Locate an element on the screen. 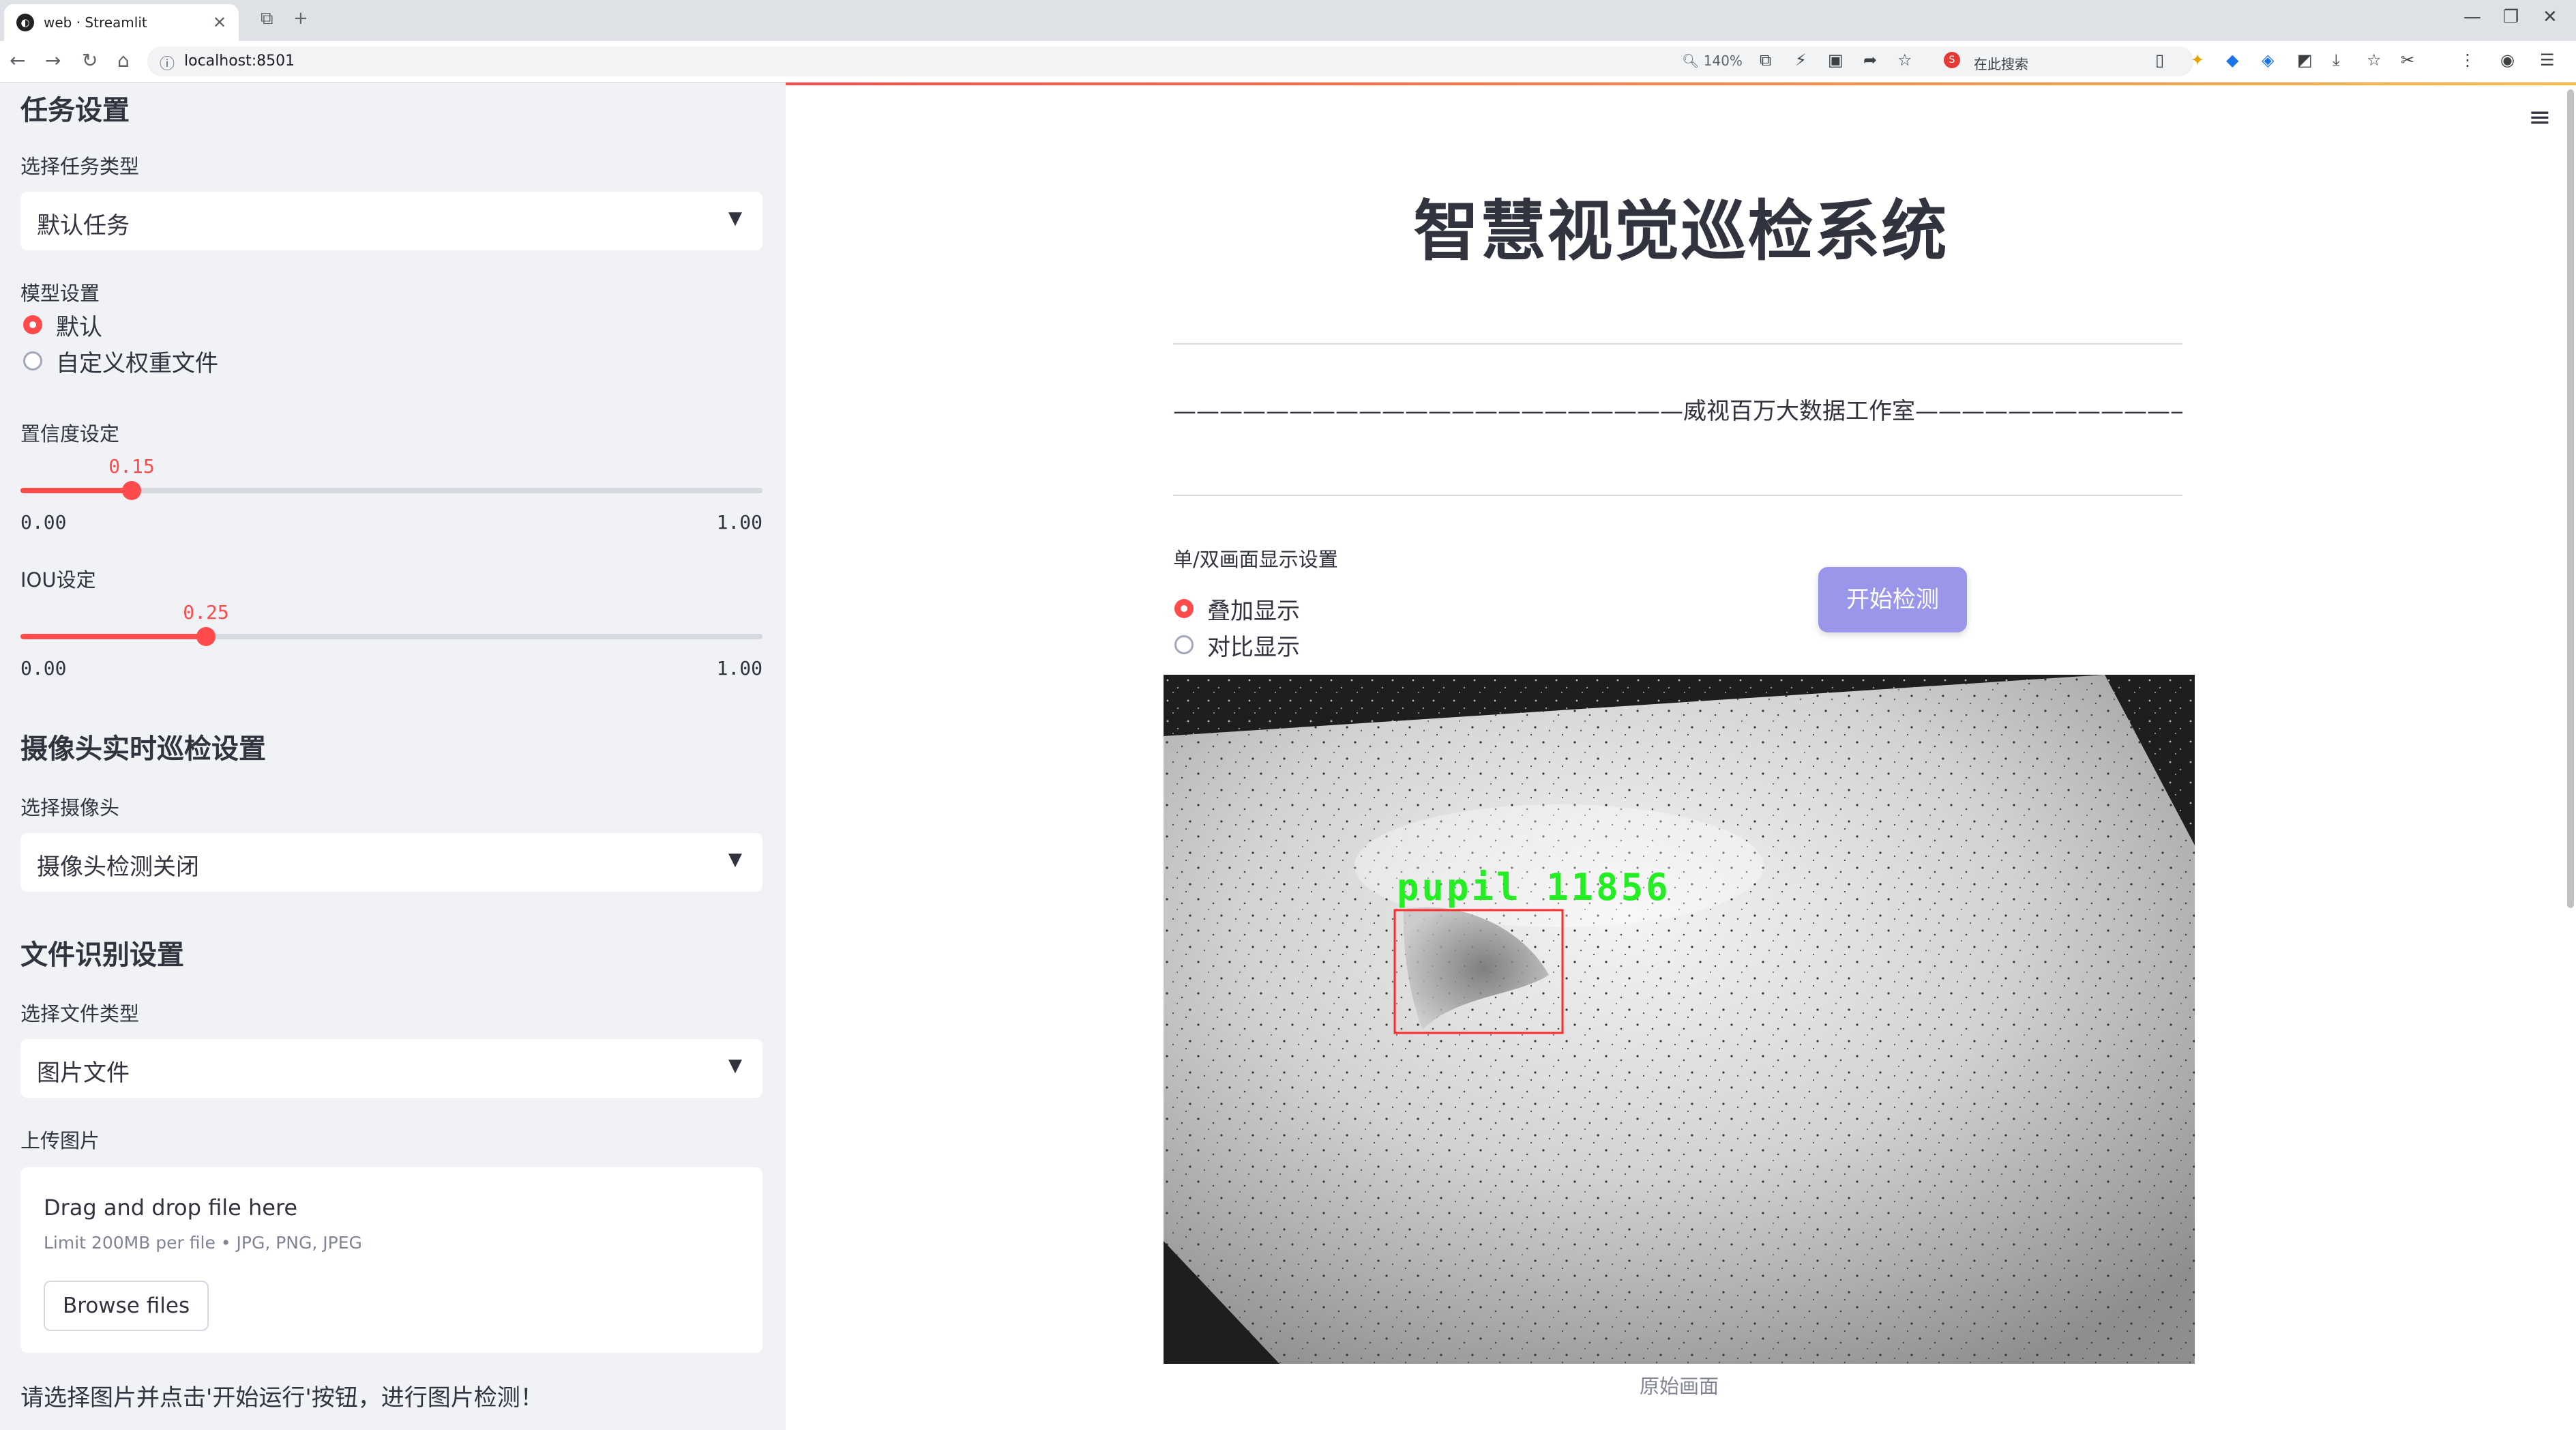 The width and height of the screenshot is (2576, 1430). iou-value: 0.25 is located at coordinates (206, 612).